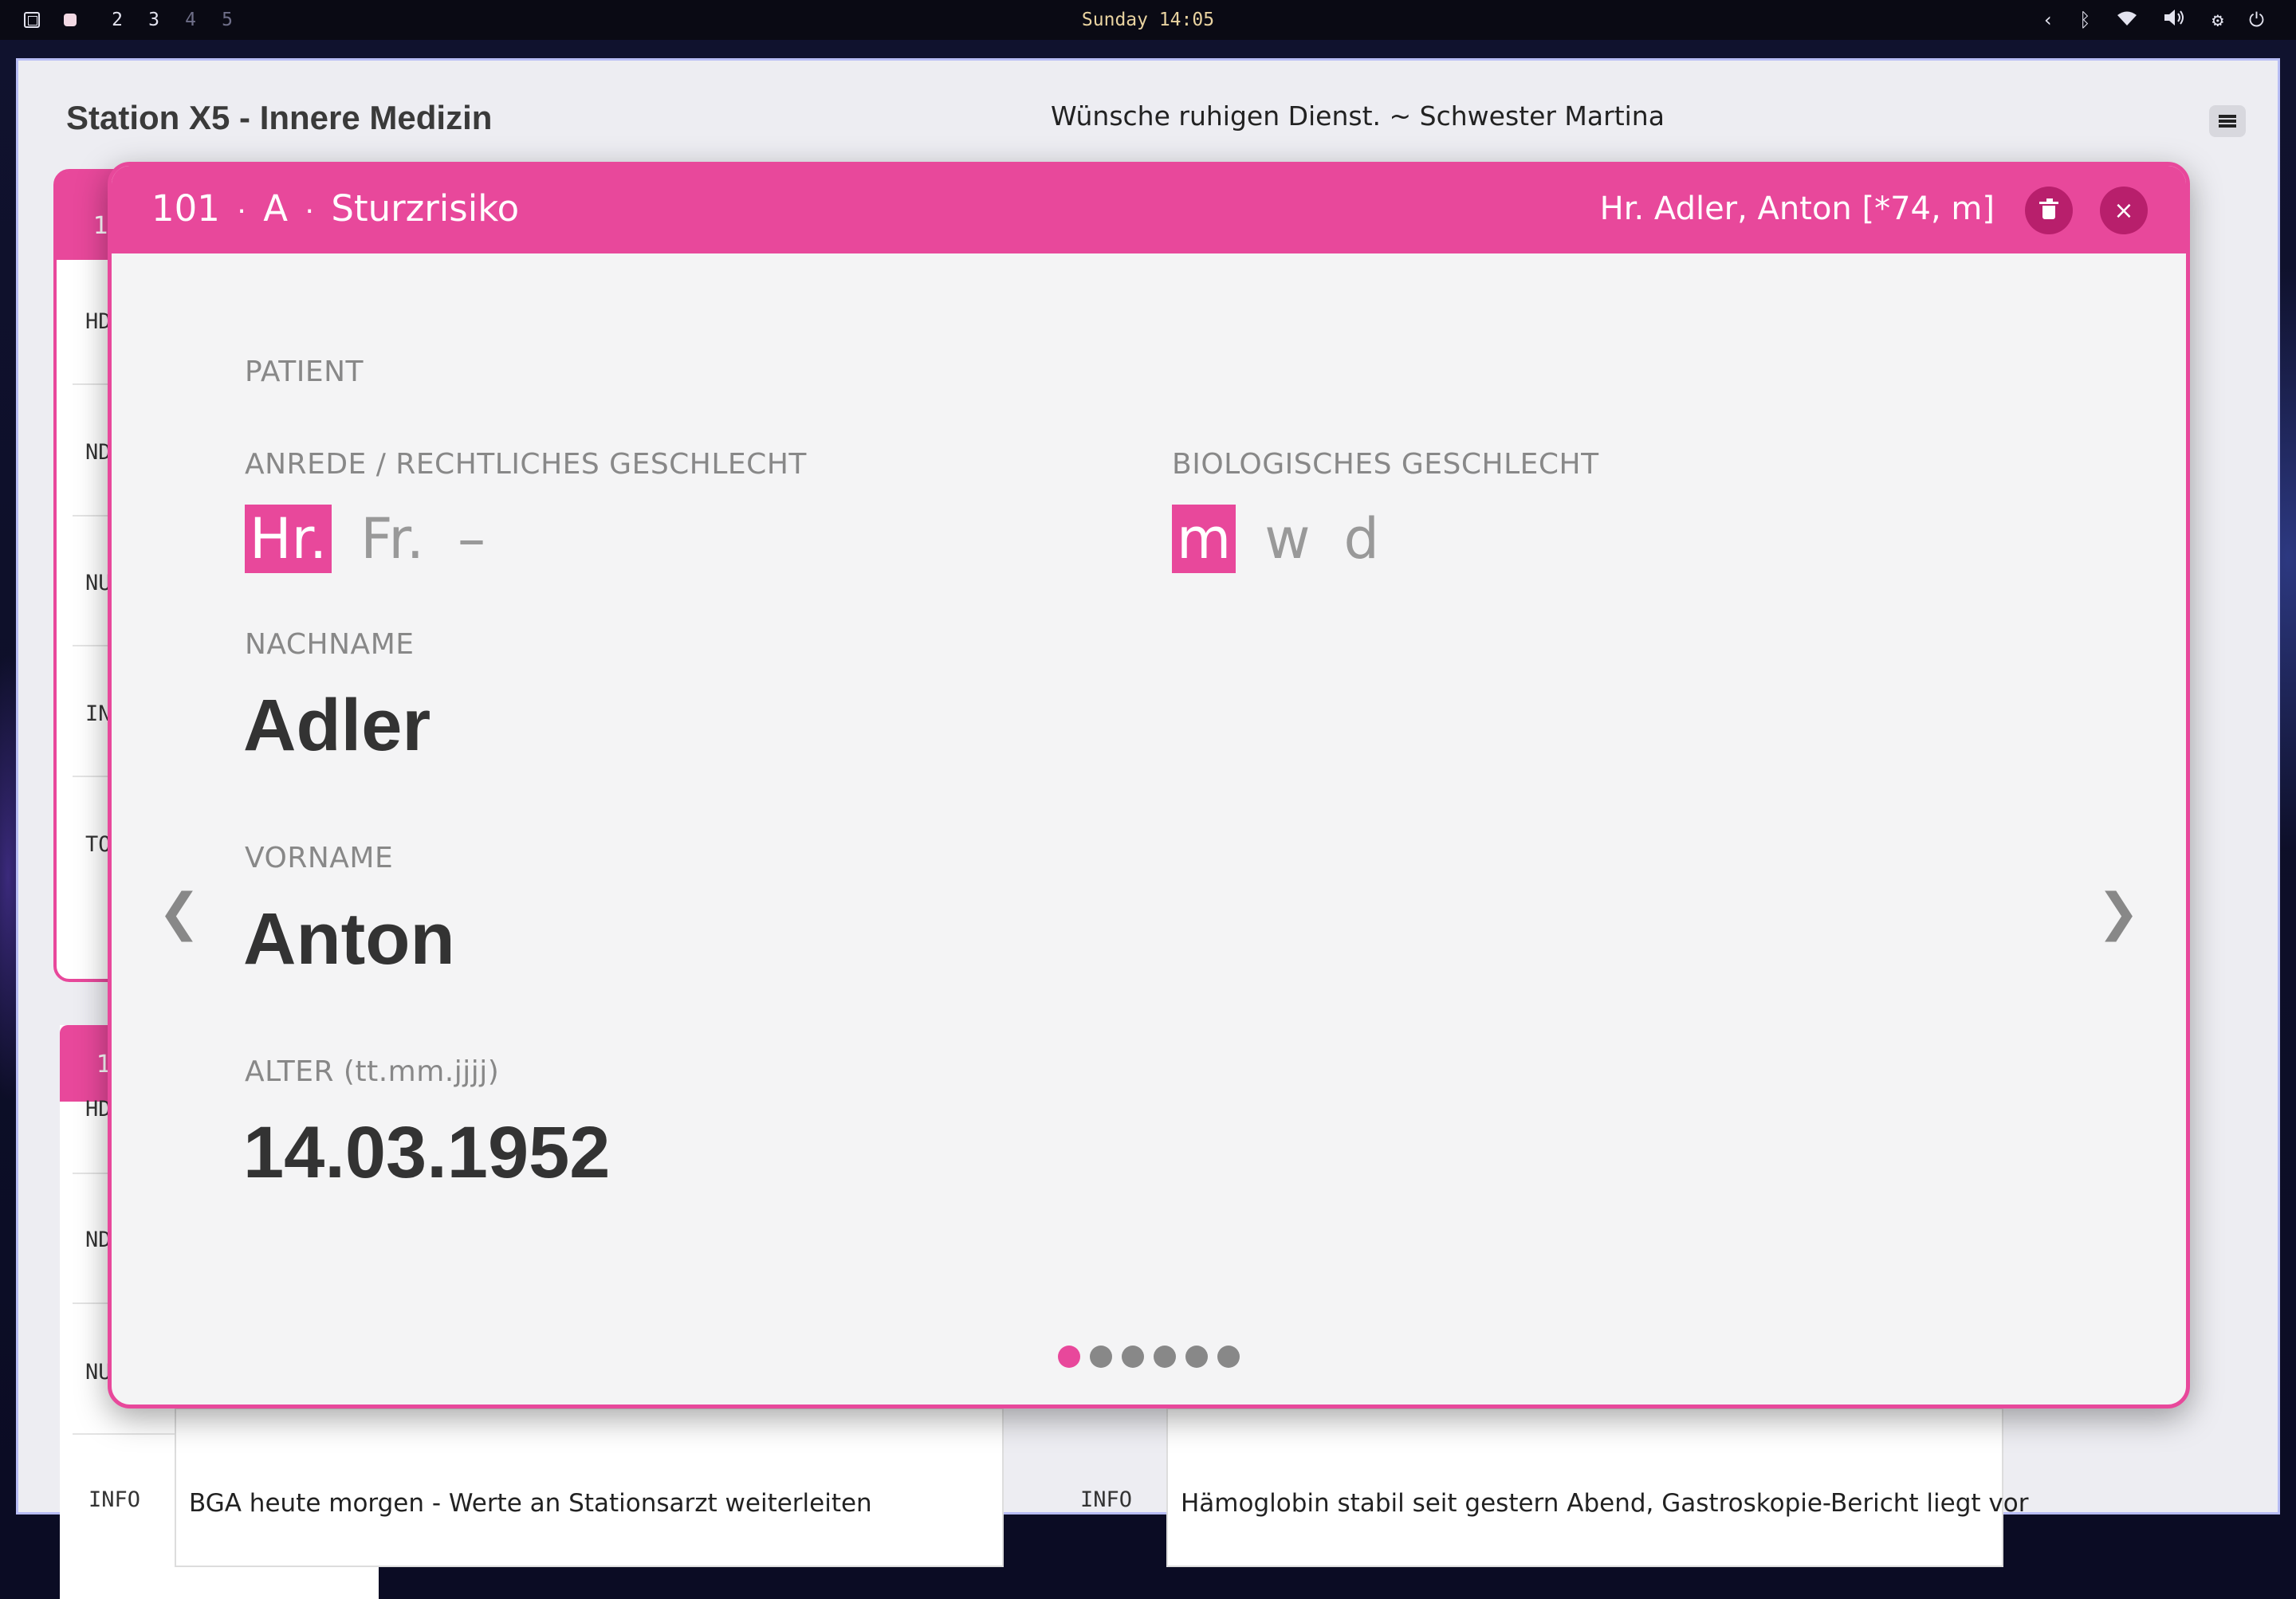 Image resolution: width=2296 pixels, height=1599 pixels. What do you see at coordinates (2256, 20) in the screenshot?
I see `power-icon: ⏻` at bounding box center [2256, 20].